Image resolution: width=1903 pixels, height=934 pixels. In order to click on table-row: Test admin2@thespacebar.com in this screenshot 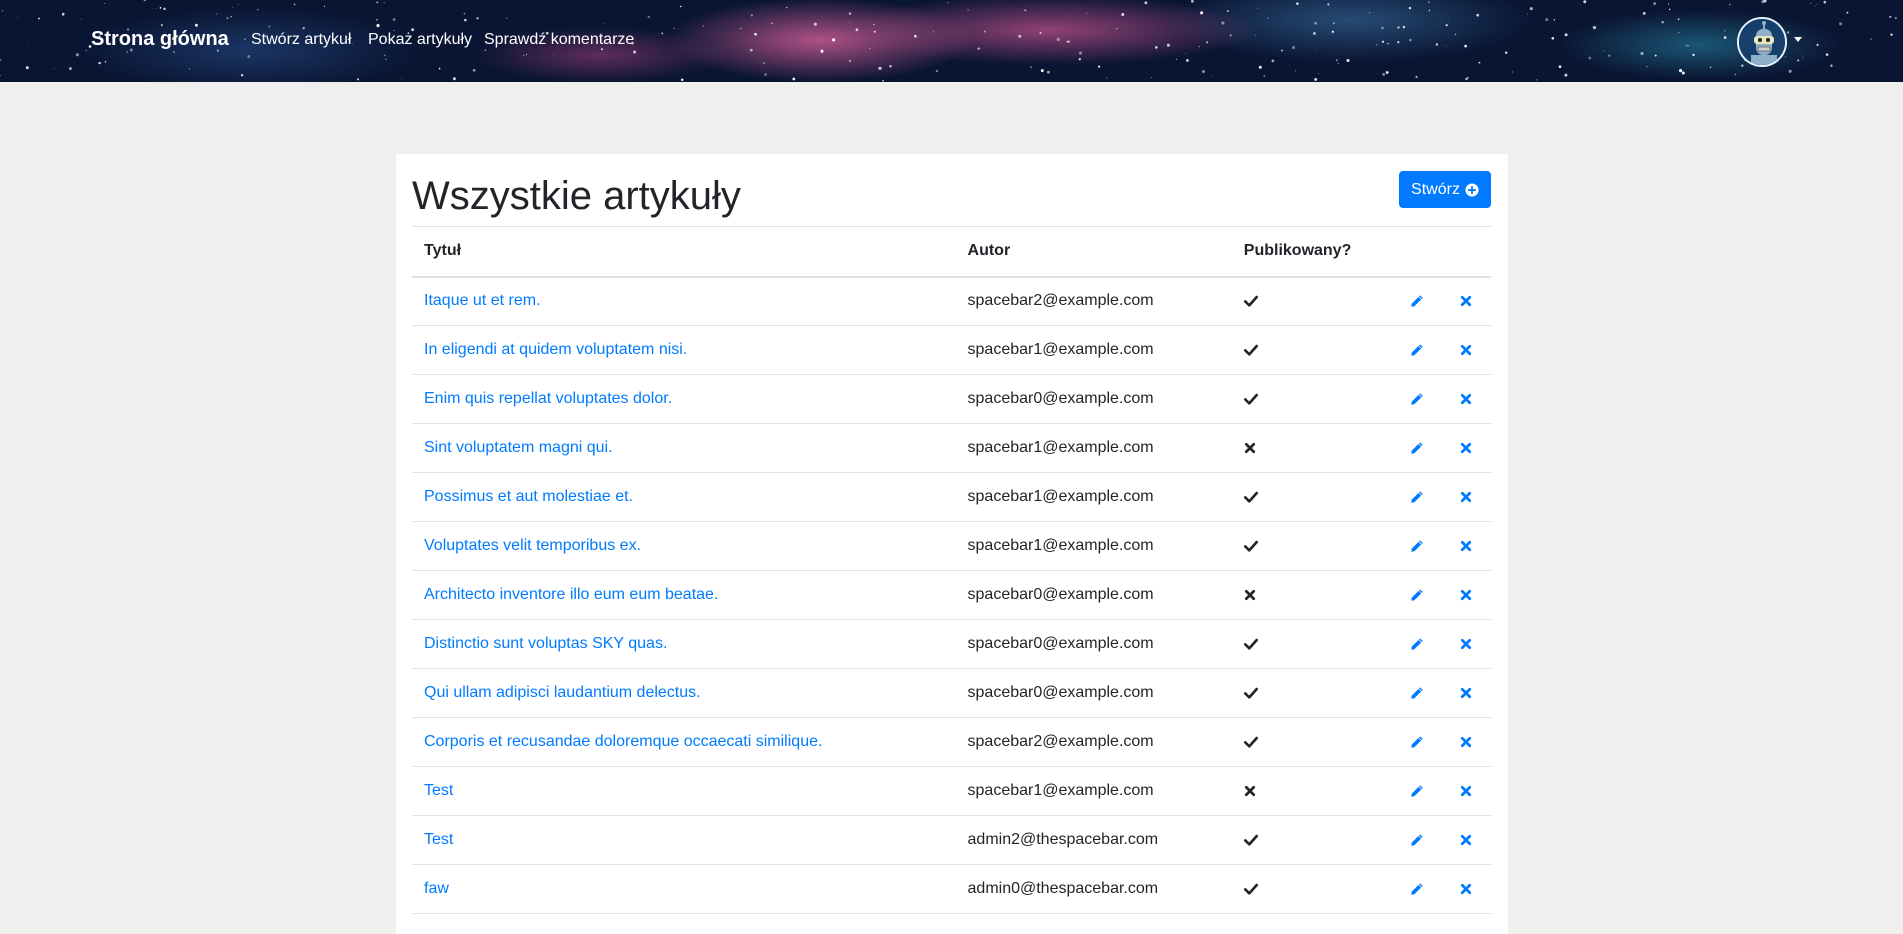, I will do `click(951, 840)`.